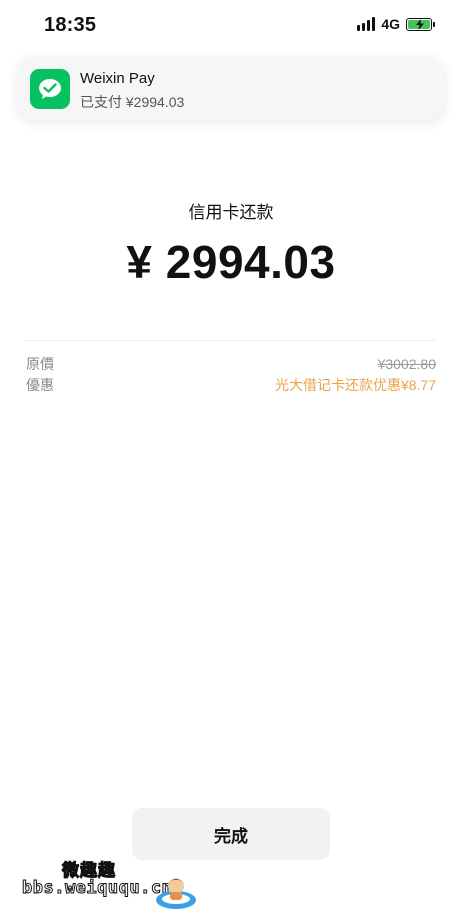 Image resolution: width=462 pixels, height=920 pixels. I want to click on network-type: 4G, so click(390, 24).